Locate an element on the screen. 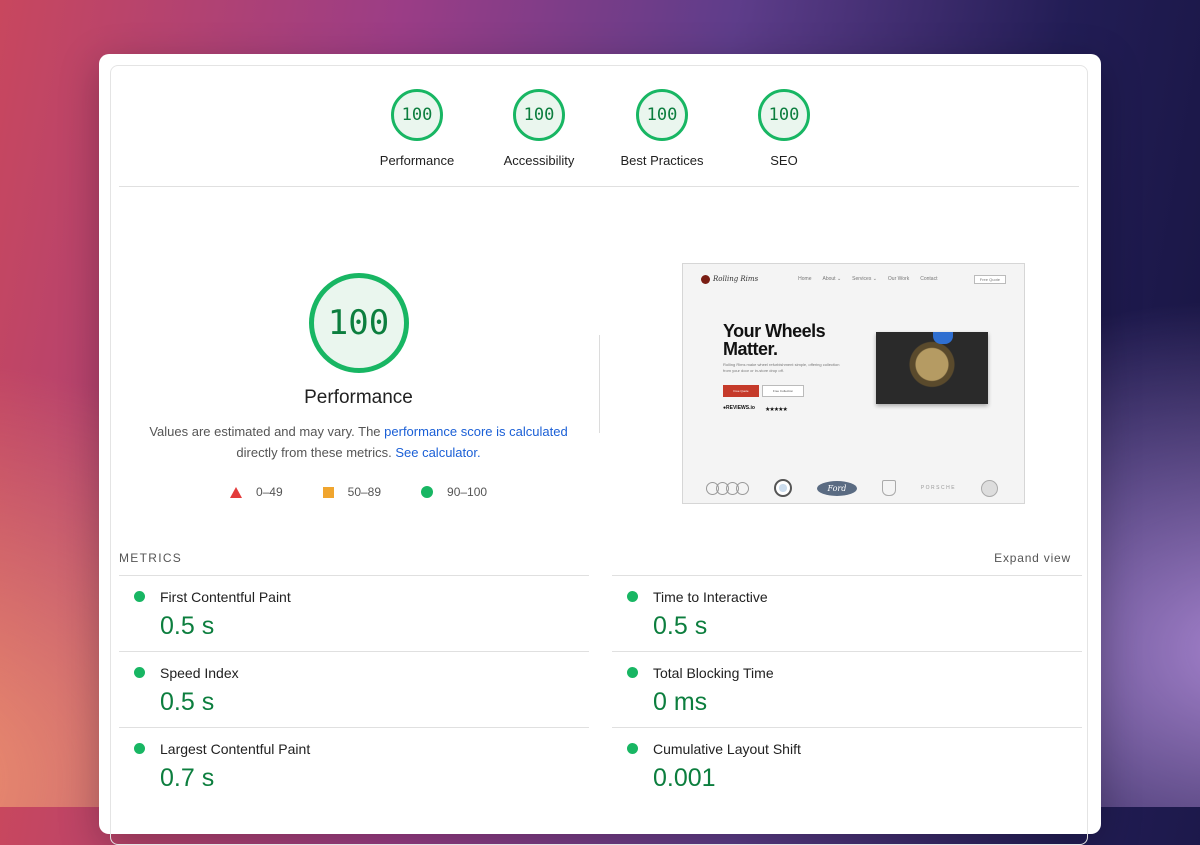  brand-logos: Ford PORSCHE is located at coordinates (852, 488).